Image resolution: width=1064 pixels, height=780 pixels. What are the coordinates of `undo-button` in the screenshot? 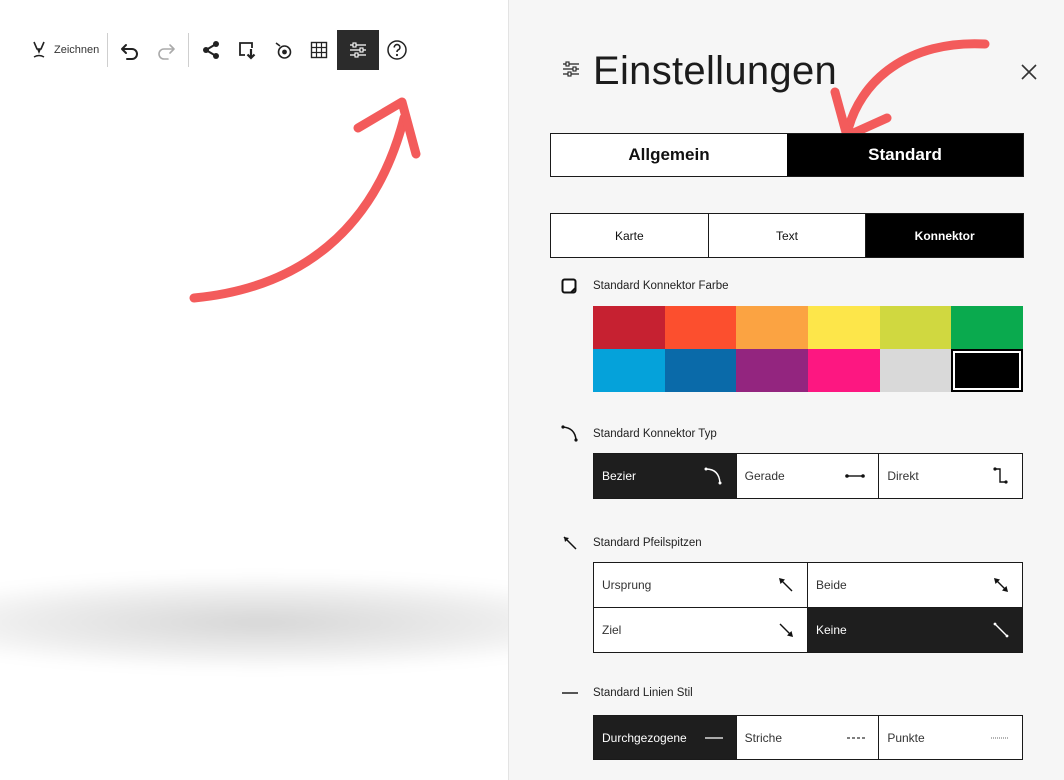 It's located at (130, 50).